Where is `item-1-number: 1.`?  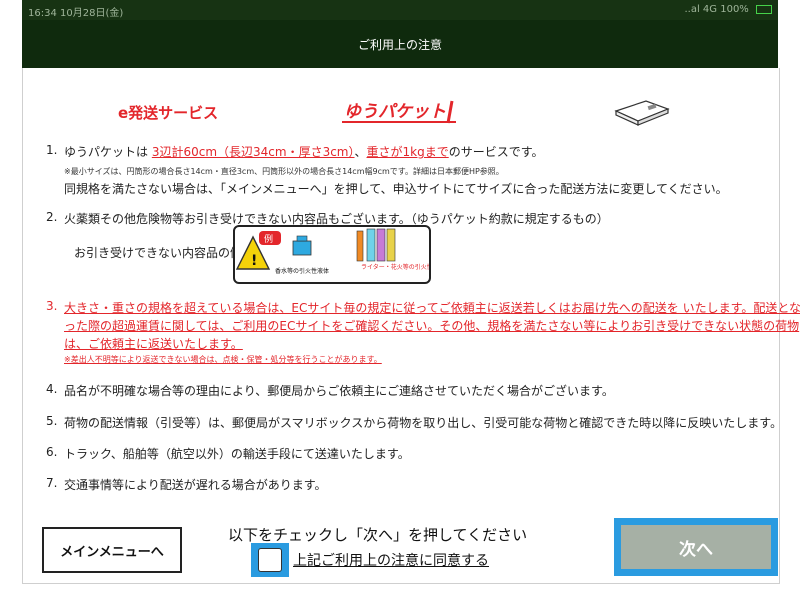
item-1-number: 1. is located at coordinates (52, 150).